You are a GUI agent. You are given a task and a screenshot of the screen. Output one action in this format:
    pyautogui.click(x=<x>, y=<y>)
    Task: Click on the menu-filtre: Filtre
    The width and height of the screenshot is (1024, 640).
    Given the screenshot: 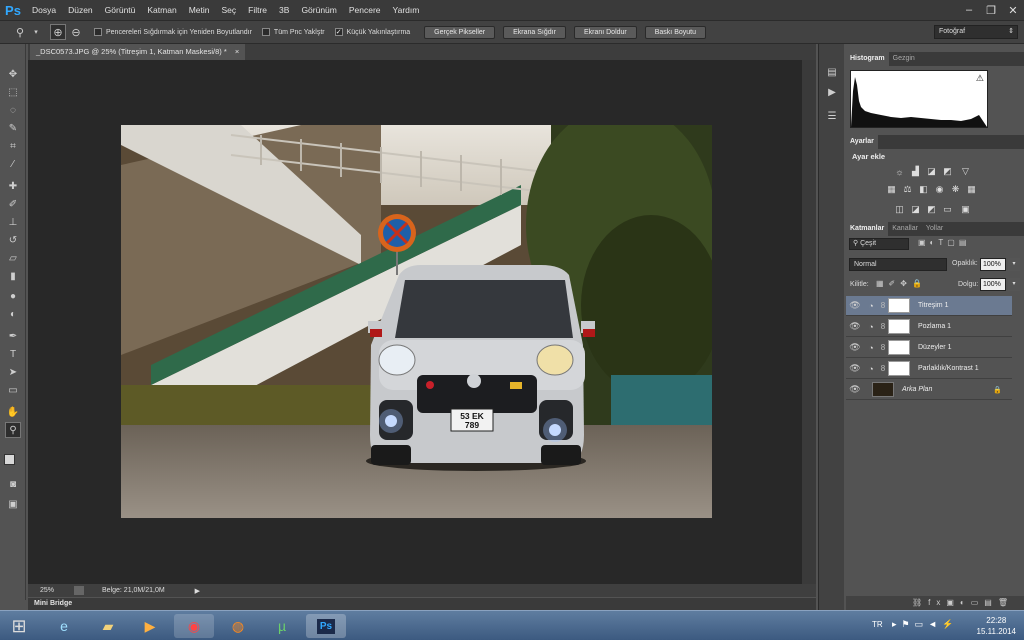 What is the action you would take?
    pyautogui.click(x=257, y=10)
    